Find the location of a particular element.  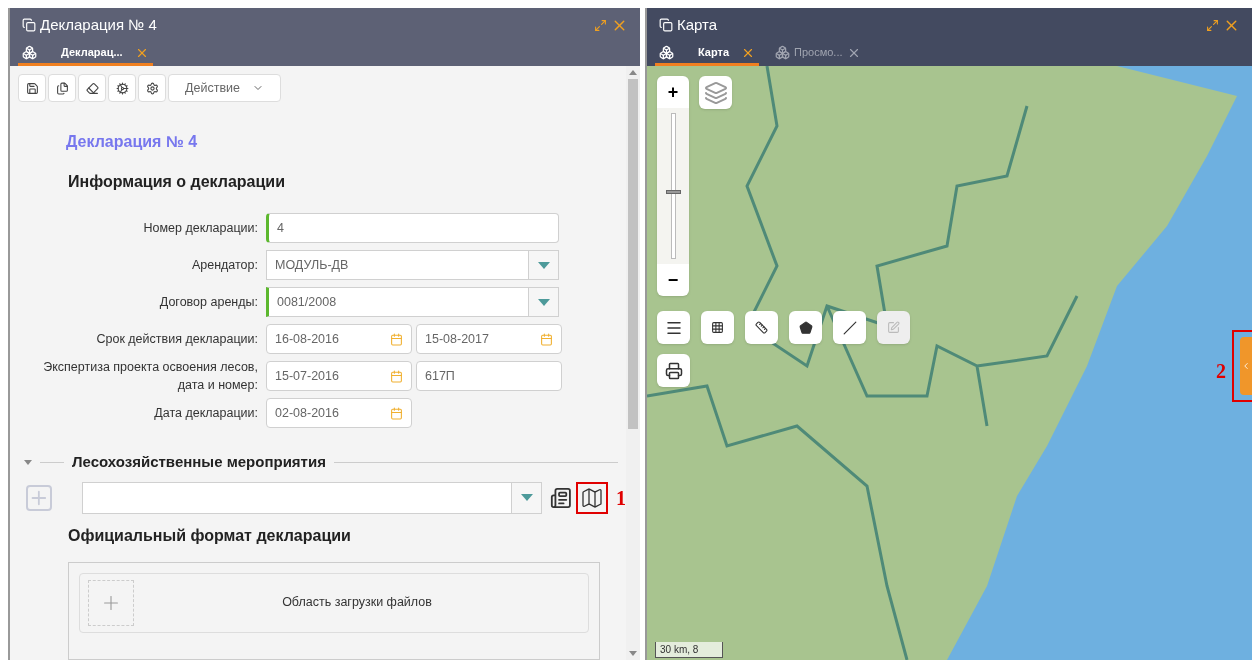

line-button is located at coordinates (849, 327).